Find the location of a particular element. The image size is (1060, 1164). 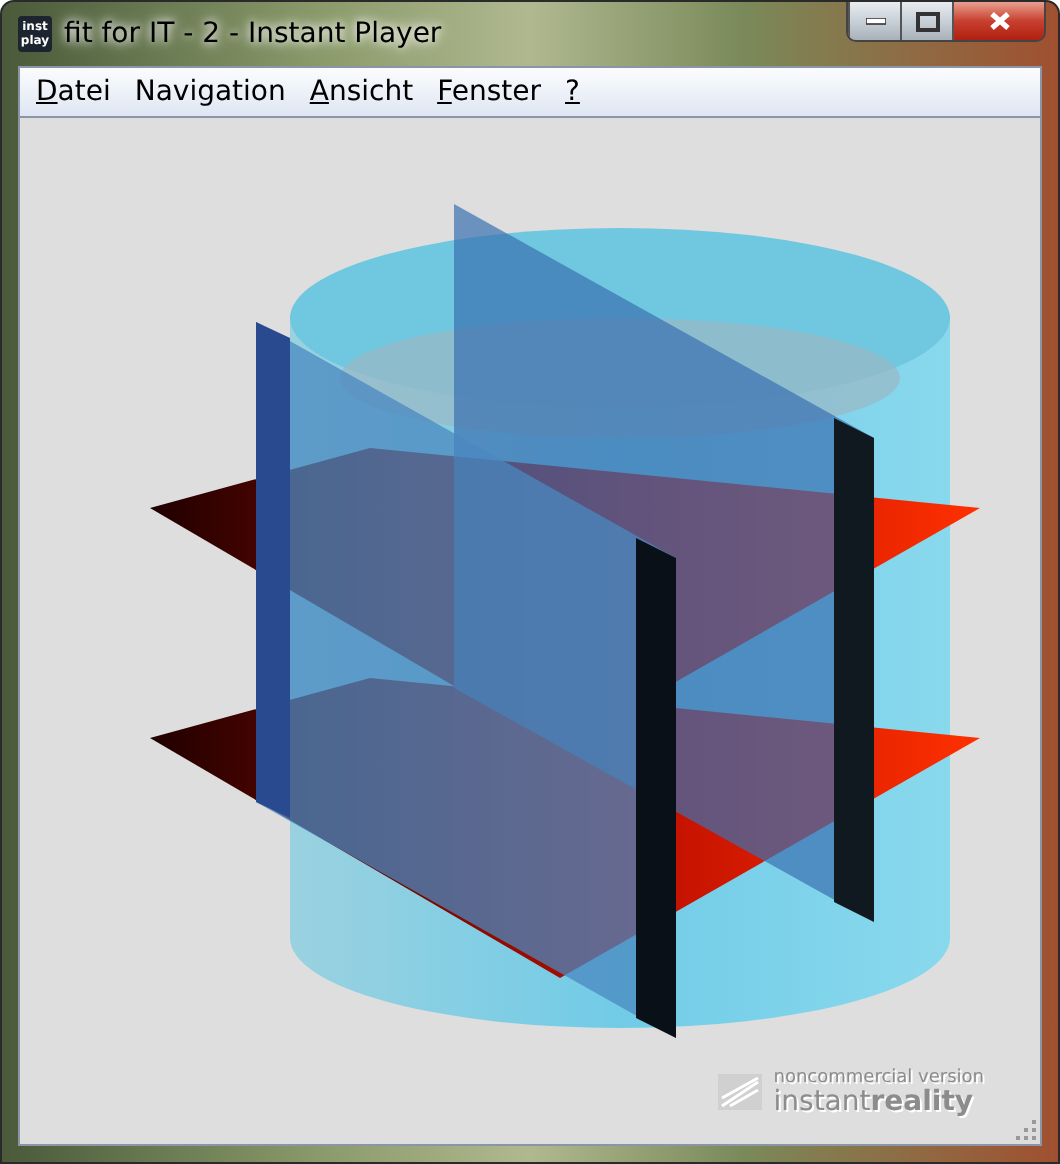

logo-icon is located at coordinates (739, 1092).